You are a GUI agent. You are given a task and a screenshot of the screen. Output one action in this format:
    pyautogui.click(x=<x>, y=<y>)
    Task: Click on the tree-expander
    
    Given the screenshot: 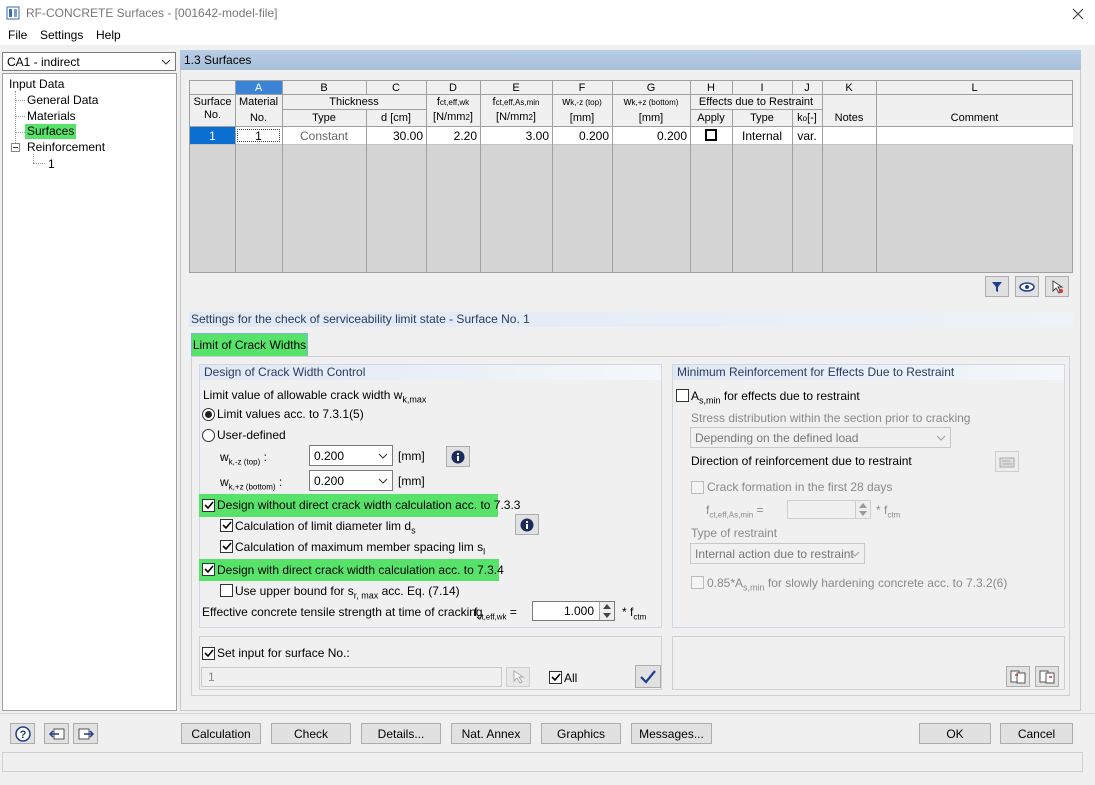 What is the action you would take?
    pyautogui.click(x=15, y=147)
    